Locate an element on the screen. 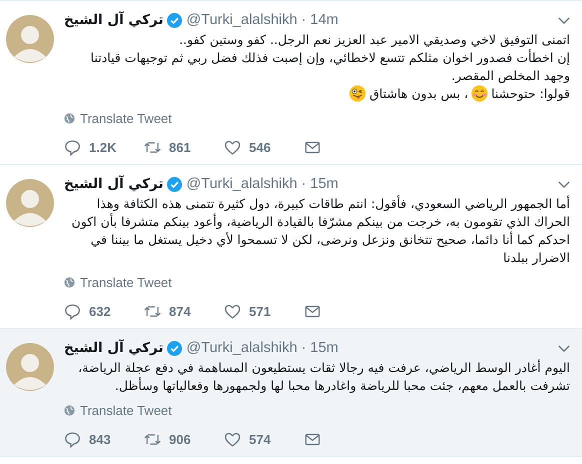  winking-tongue-face-icon is located at coordinates (357, 93).